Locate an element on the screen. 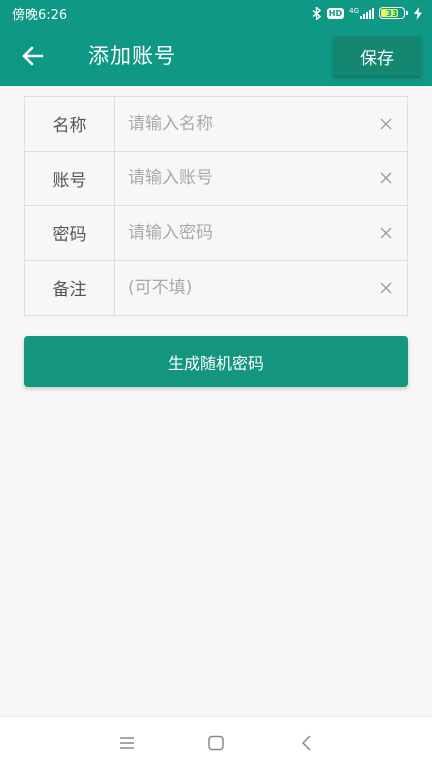  battery-icon: 33 is located at coordinates (393, 13).